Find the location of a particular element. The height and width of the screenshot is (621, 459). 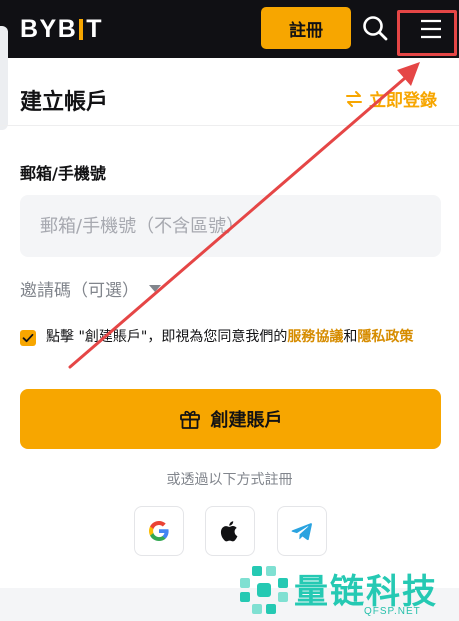

register-button: 註冊 is located at coordinates (306, 28).